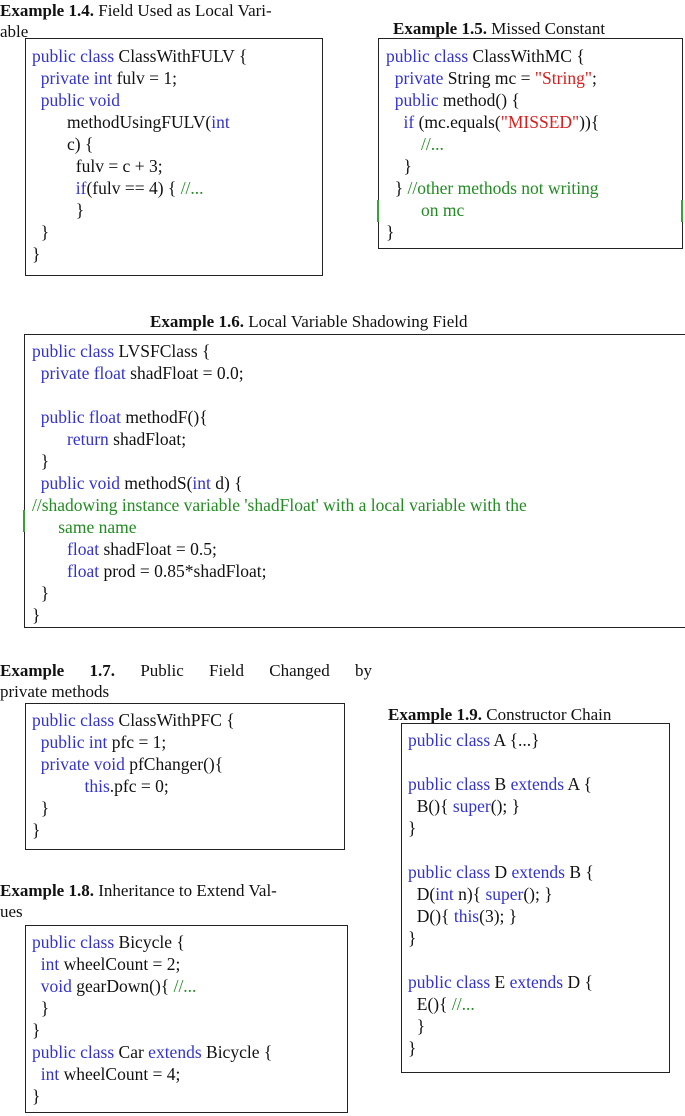  I want to click on example-title: Local Variable Shadowing Field, so click(358, 321).